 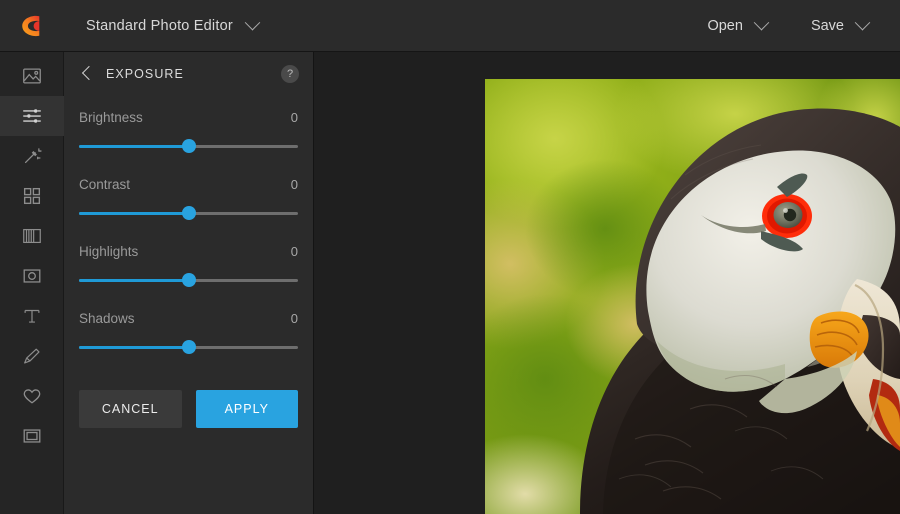 What do you see at coordinates (188, 131) in the screenshot?
I see `slider-brightness: Brightness 0` at bounding box center [188, 131].